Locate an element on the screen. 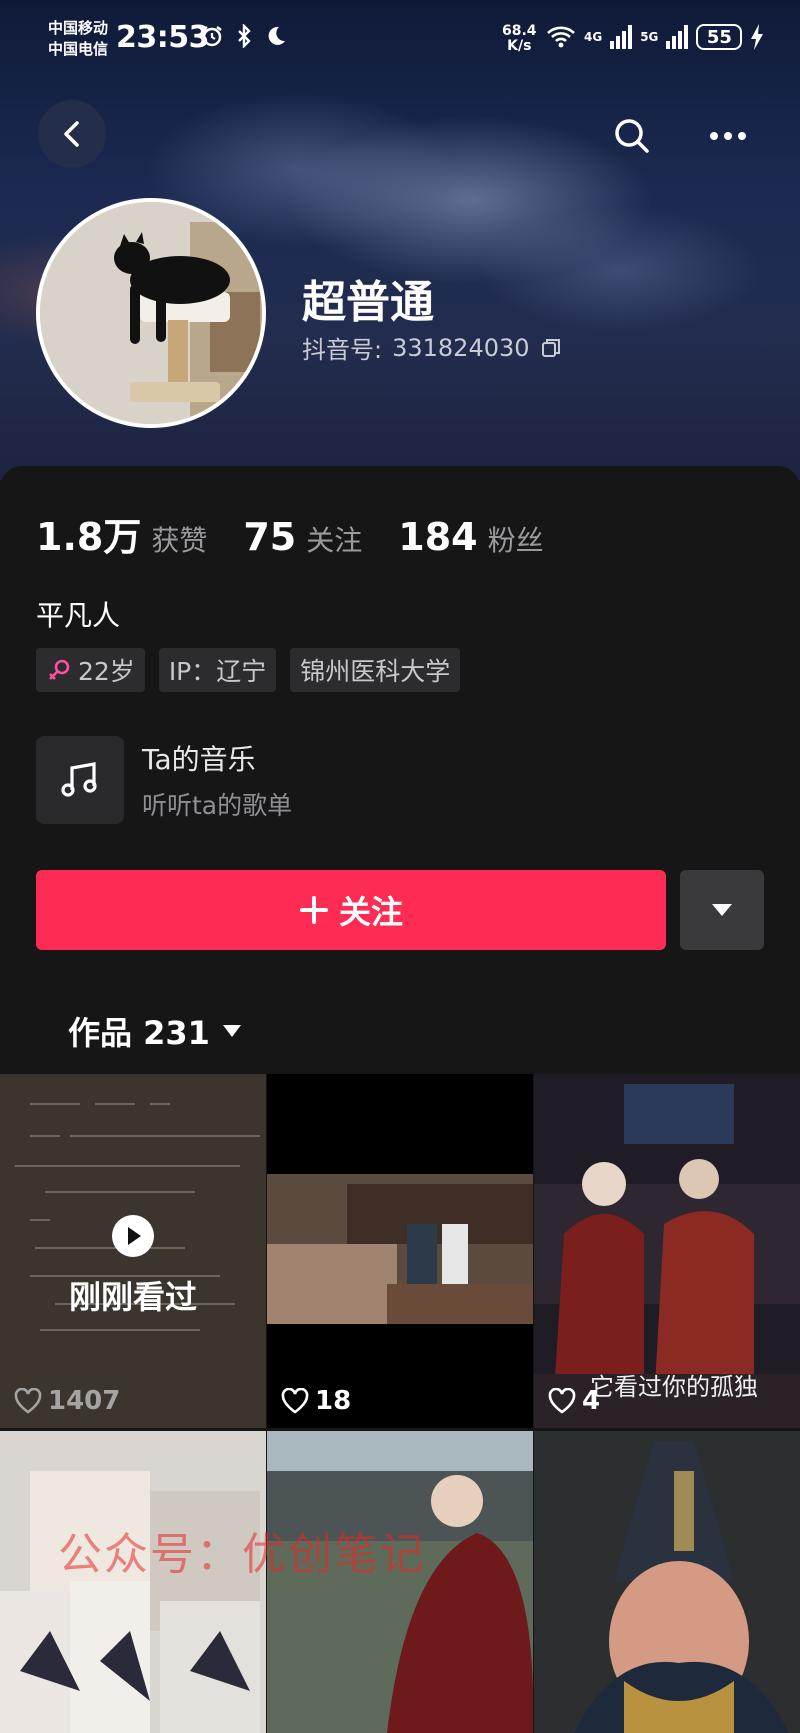  plus-icon is located at coordinates (313, 910).